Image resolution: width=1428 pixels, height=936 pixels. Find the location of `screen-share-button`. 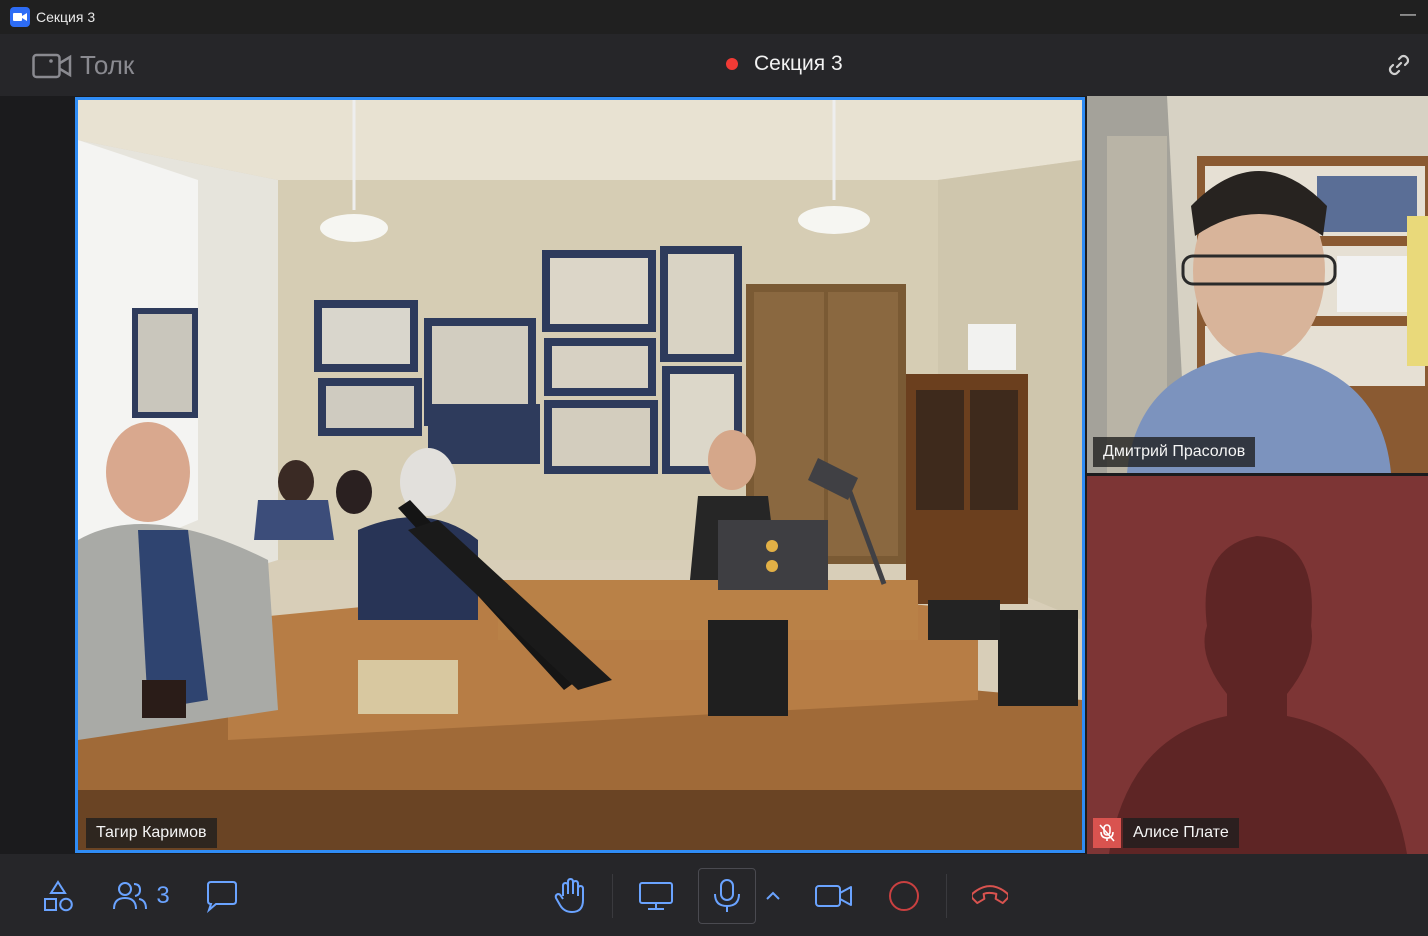

screen-share-button is located at coordinates (656, 896).